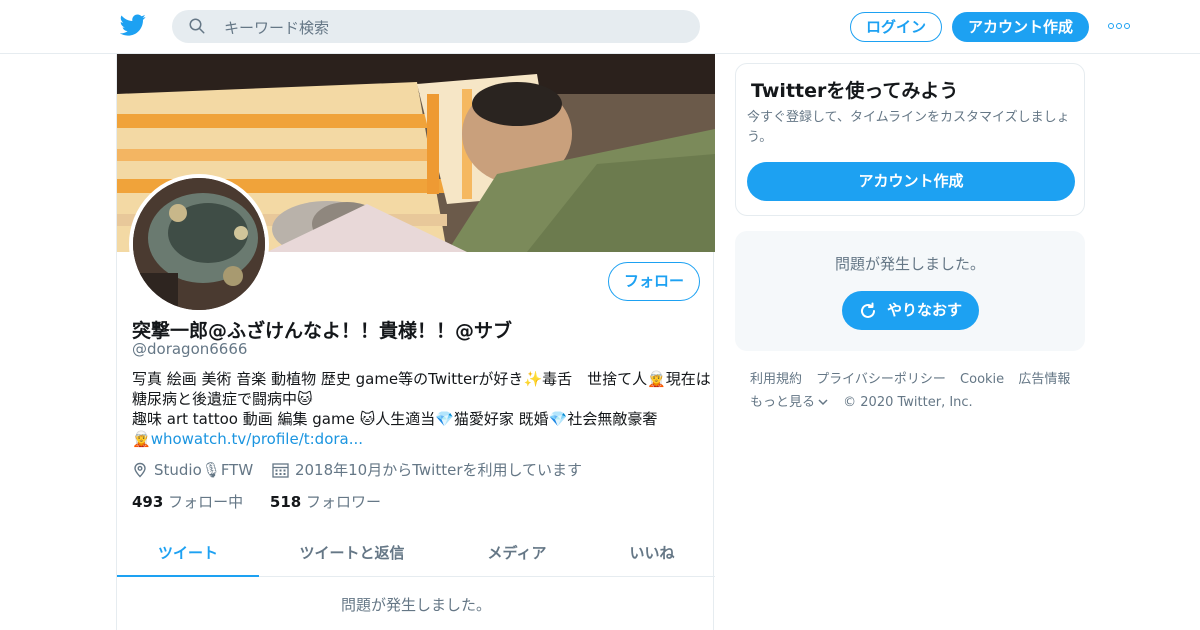  I want to click on location-text: Studio🎙FTW, so click(204, 469).